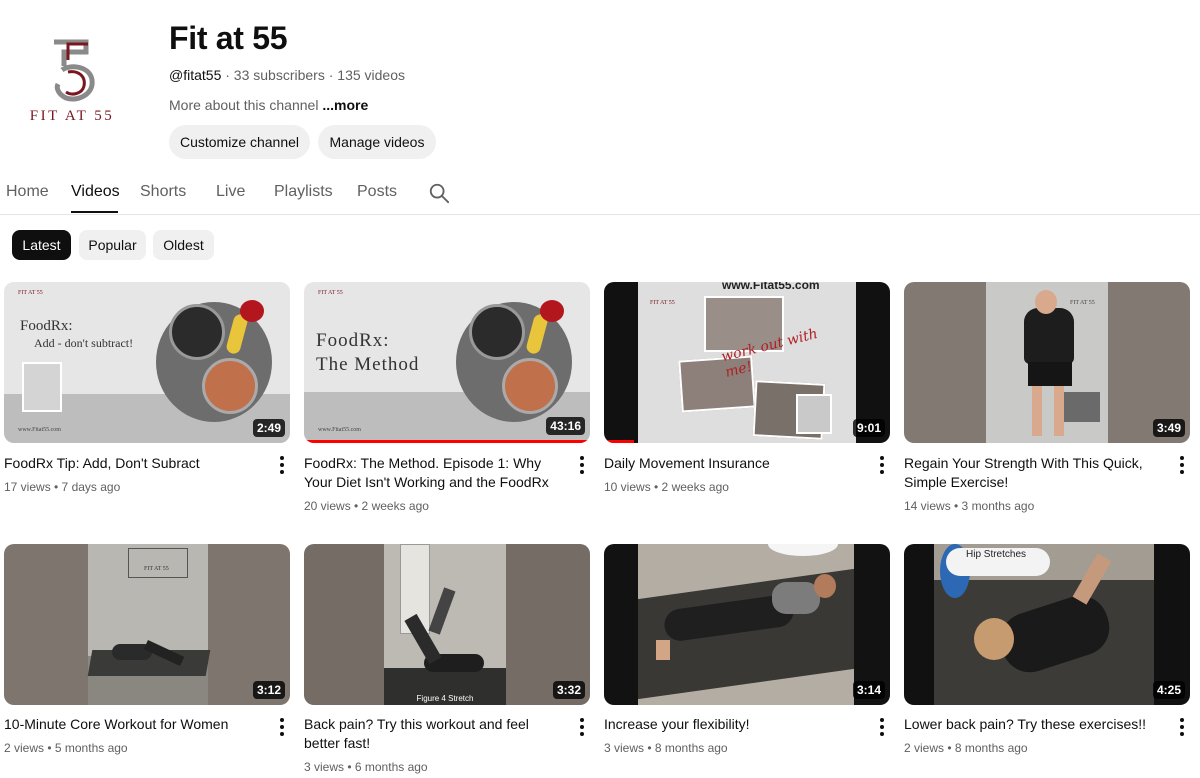  I want to click on tab-videos: Videos, so click(95, 192).